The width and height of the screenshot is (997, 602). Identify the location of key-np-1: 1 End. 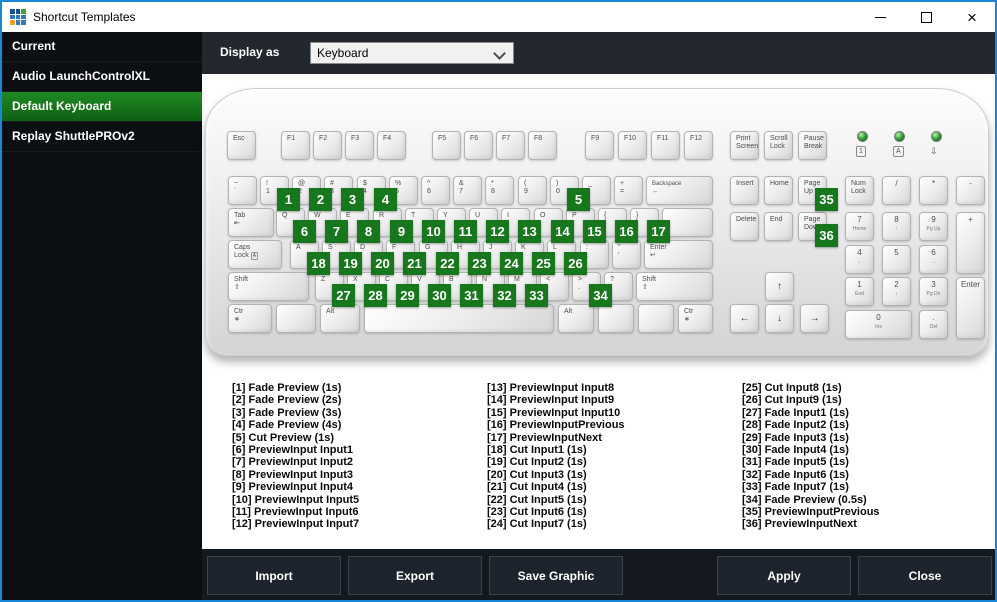
(859, 291).